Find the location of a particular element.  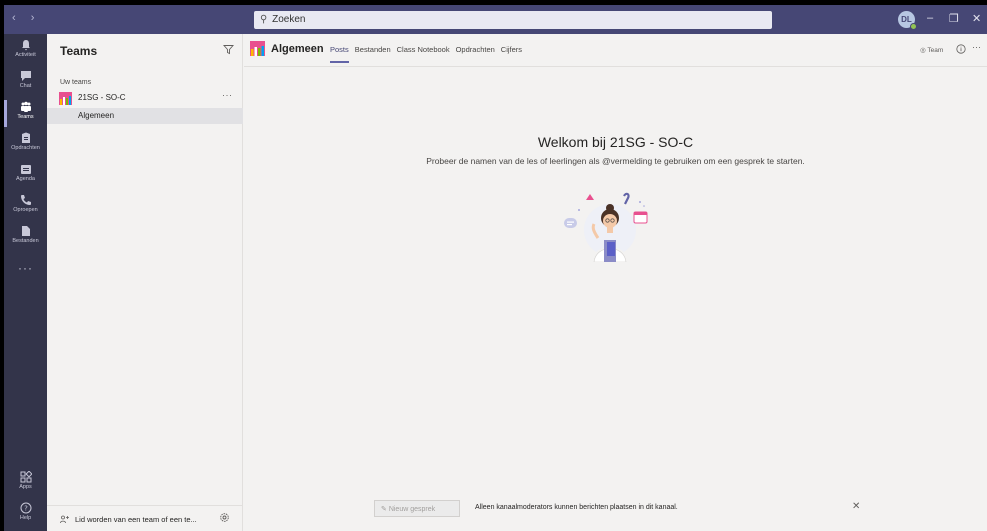

minimize-button: – is located at coordinates (930, 18).